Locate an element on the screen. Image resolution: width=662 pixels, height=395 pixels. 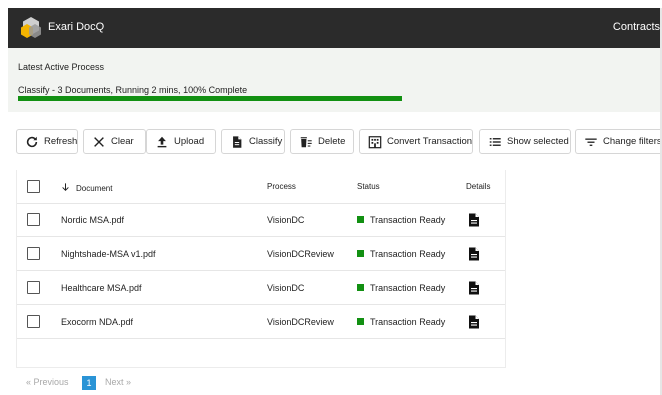
clear-label: Clear is located at coordinates (122, 141).